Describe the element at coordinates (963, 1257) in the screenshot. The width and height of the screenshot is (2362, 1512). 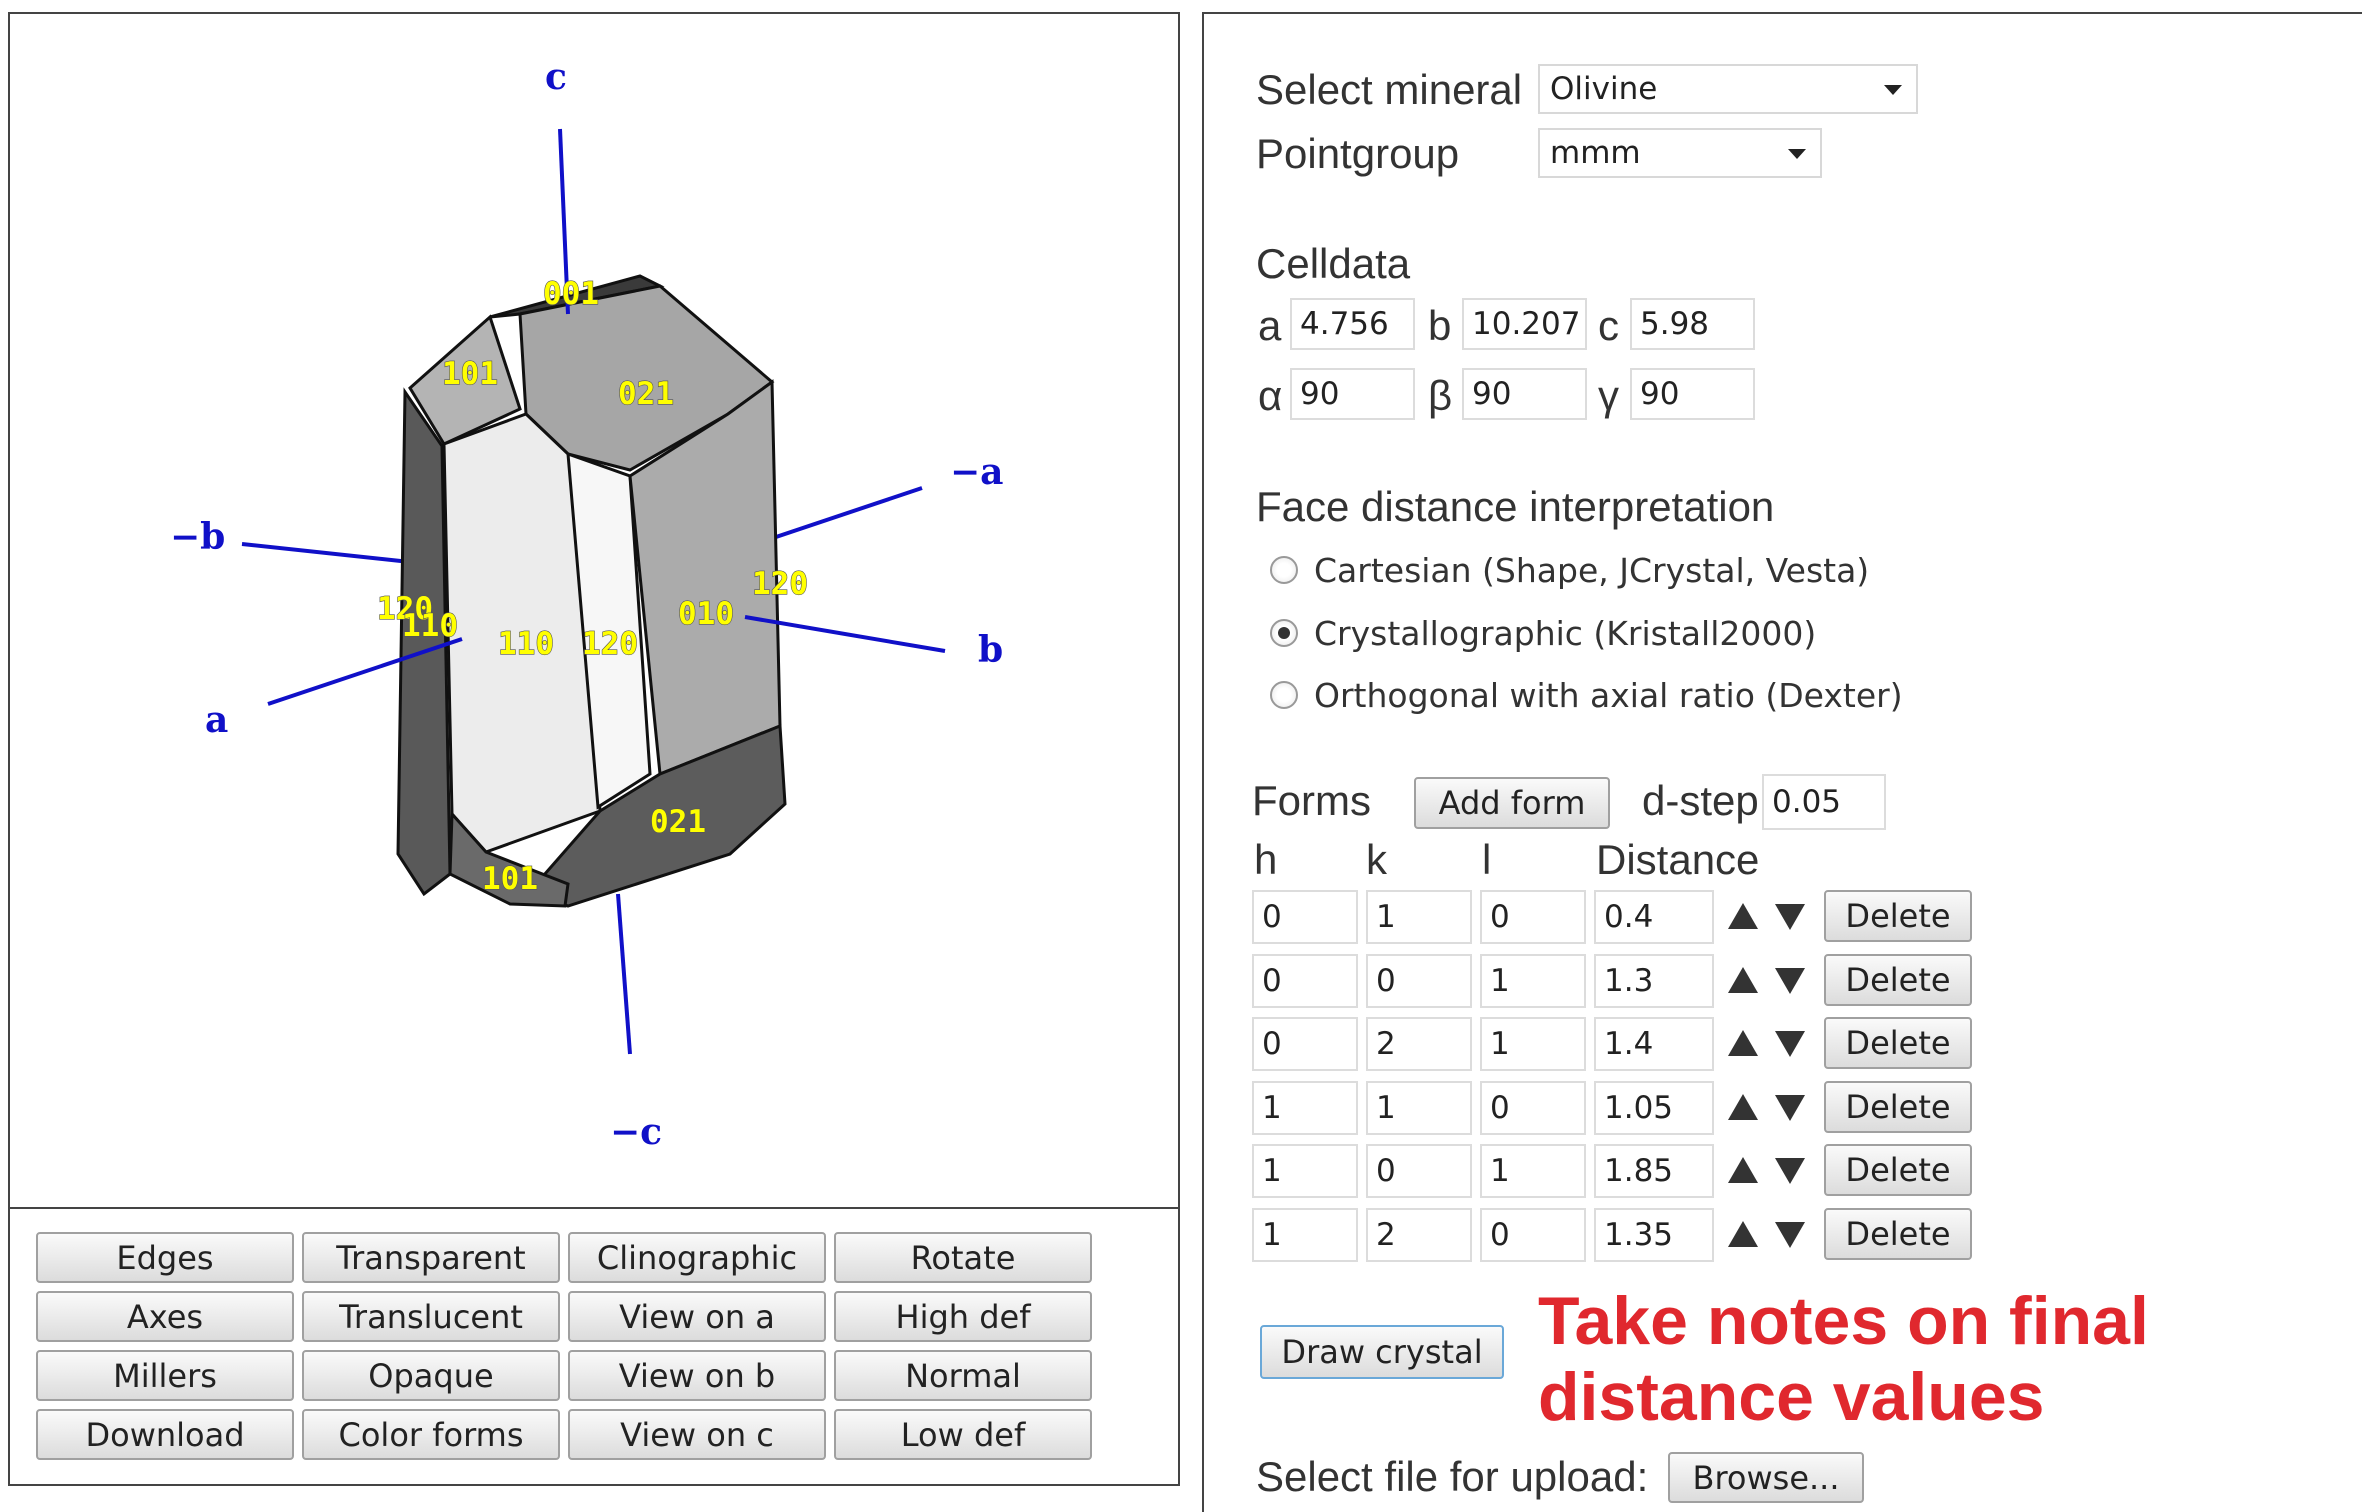
I see `rotate-button: Rotate` at that location.